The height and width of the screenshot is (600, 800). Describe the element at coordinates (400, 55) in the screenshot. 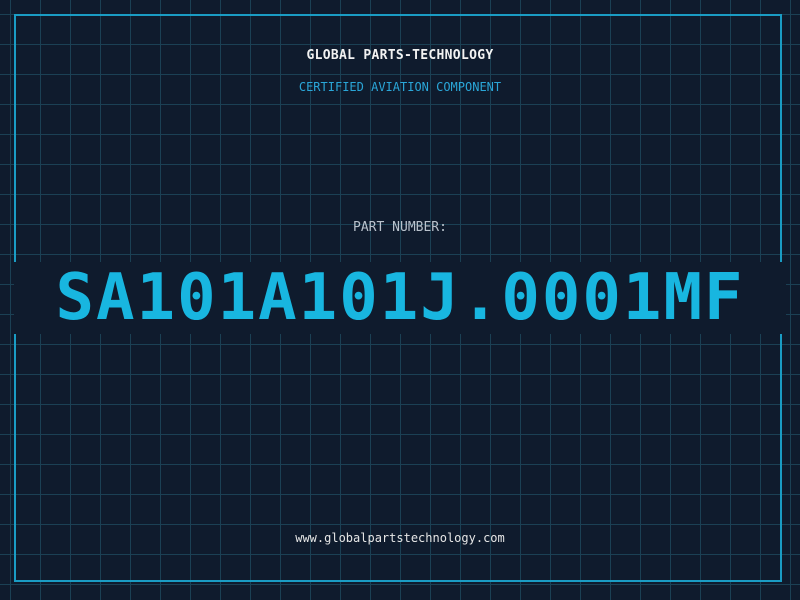

I see `company-name: GLOBAL PARTS-TECHNOLOGY` at that location.